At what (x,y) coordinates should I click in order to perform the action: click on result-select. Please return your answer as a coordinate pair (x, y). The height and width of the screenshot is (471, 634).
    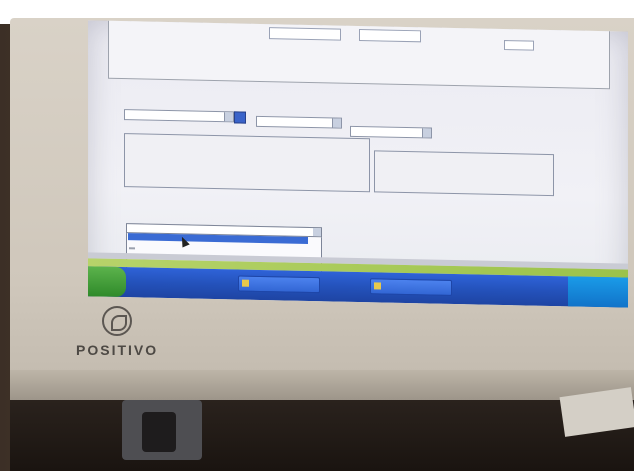
    Looking at the image, I should click on (391, 132).